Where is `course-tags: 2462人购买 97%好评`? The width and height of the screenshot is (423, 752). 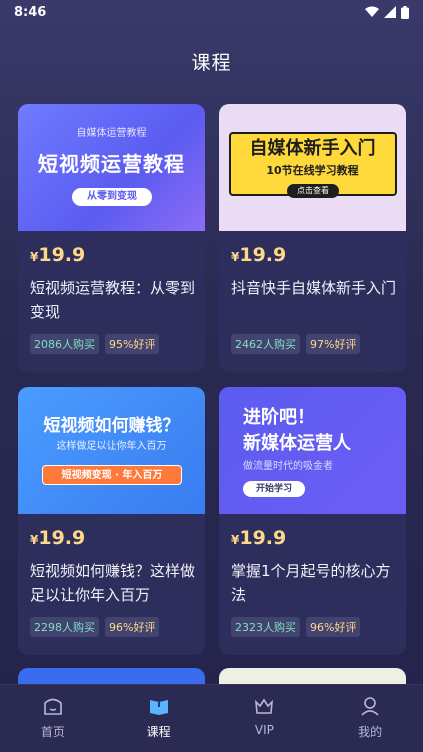
course-tags: 2462人购买 97%好评 is located at coordinates (296, 344).